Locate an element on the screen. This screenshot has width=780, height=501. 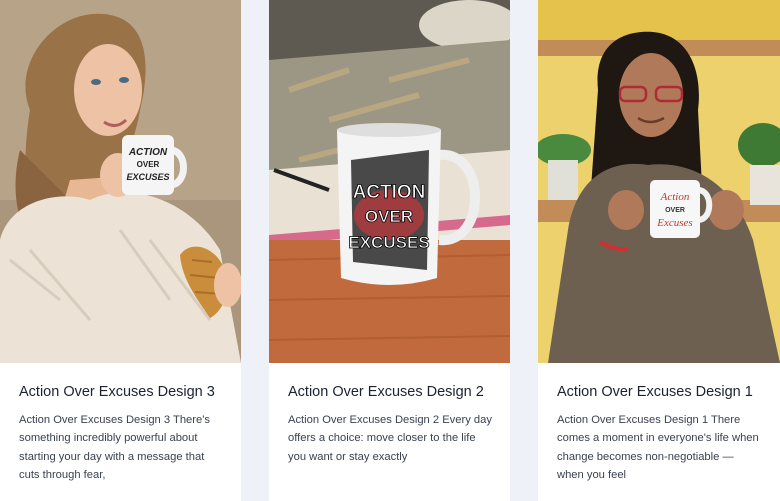
card-title: Action Over Excuses Design 3 is located at coordinates (121, 392).